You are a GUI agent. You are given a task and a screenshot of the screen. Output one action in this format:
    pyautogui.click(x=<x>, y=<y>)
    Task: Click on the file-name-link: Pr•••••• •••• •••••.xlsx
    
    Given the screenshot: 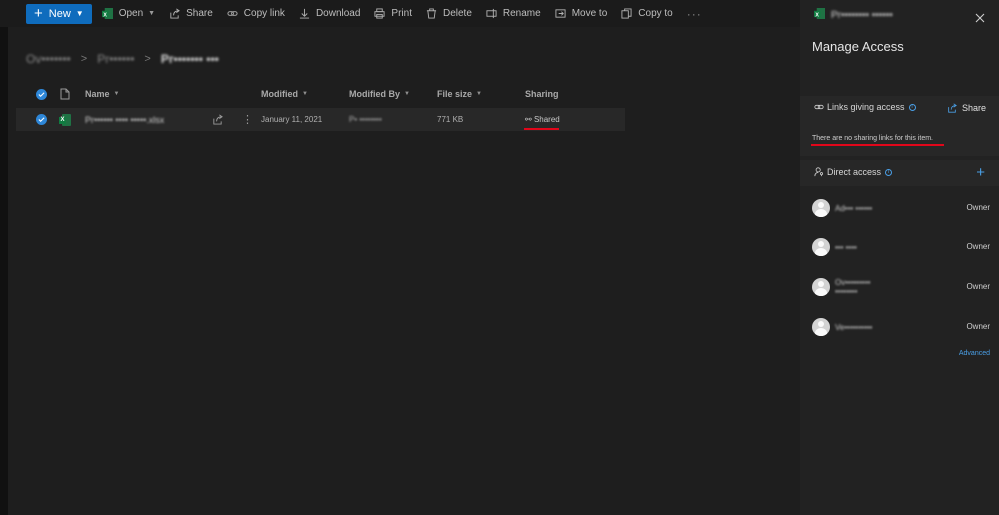 What is the action you would take?
    pyautogui.click(x=124, y=119)
    